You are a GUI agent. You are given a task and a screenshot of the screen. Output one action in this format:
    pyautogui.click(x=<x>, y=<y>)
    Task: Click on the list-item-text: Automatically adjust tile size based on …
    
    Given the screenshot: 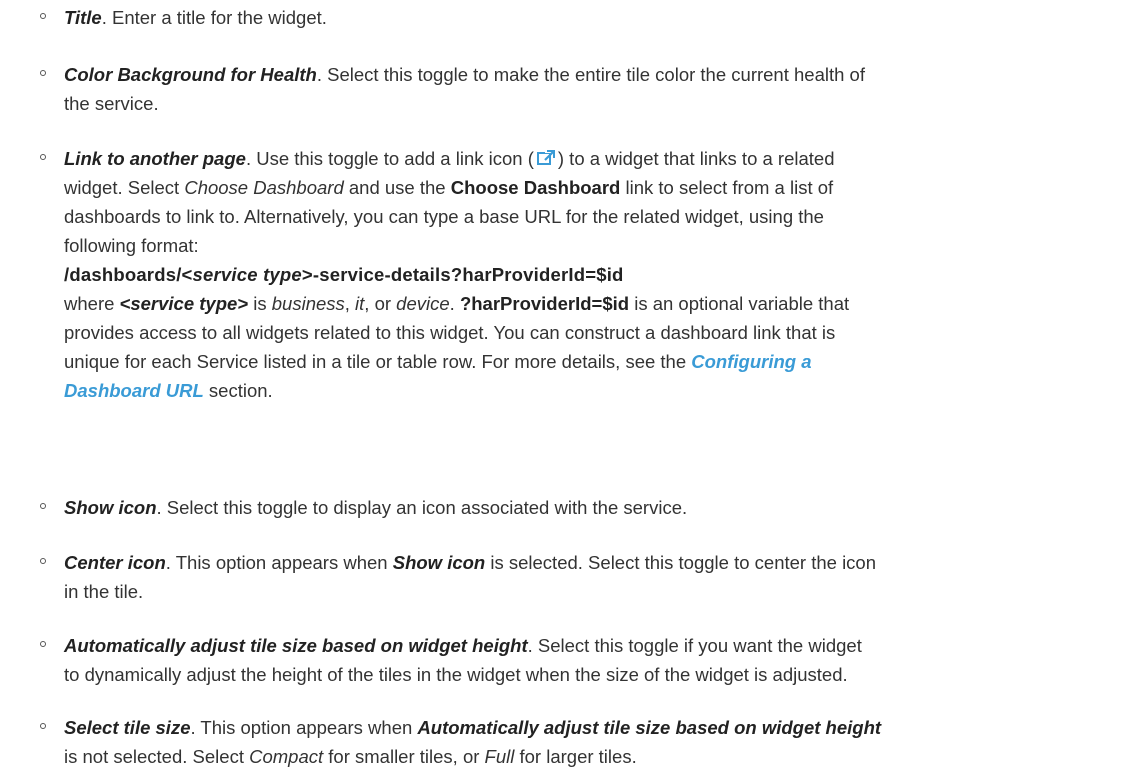 What is the action you would take?
    pyautogui.click(x=463, y=660)
    